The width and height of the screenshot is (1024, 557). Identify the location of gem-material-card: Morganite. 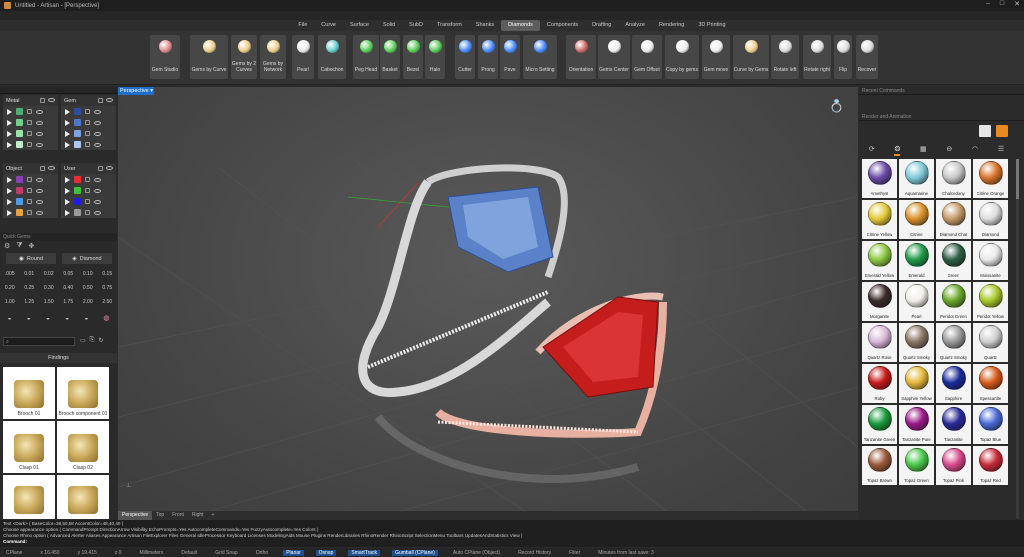
(879, 301).